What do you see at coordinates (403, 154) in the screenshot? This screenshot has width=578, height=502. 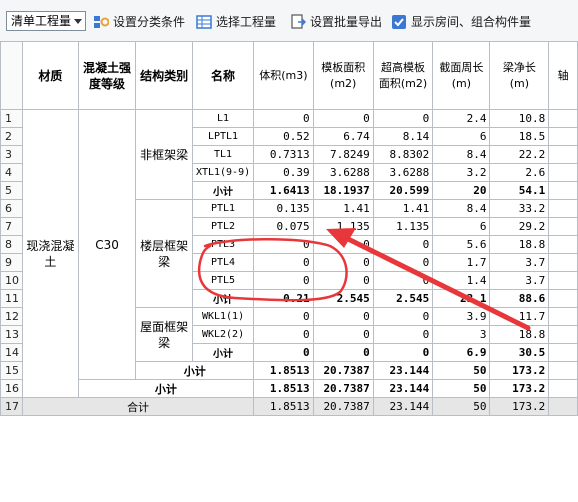 I see `value-cell: 8.8302` at bounding box center [403, 154].